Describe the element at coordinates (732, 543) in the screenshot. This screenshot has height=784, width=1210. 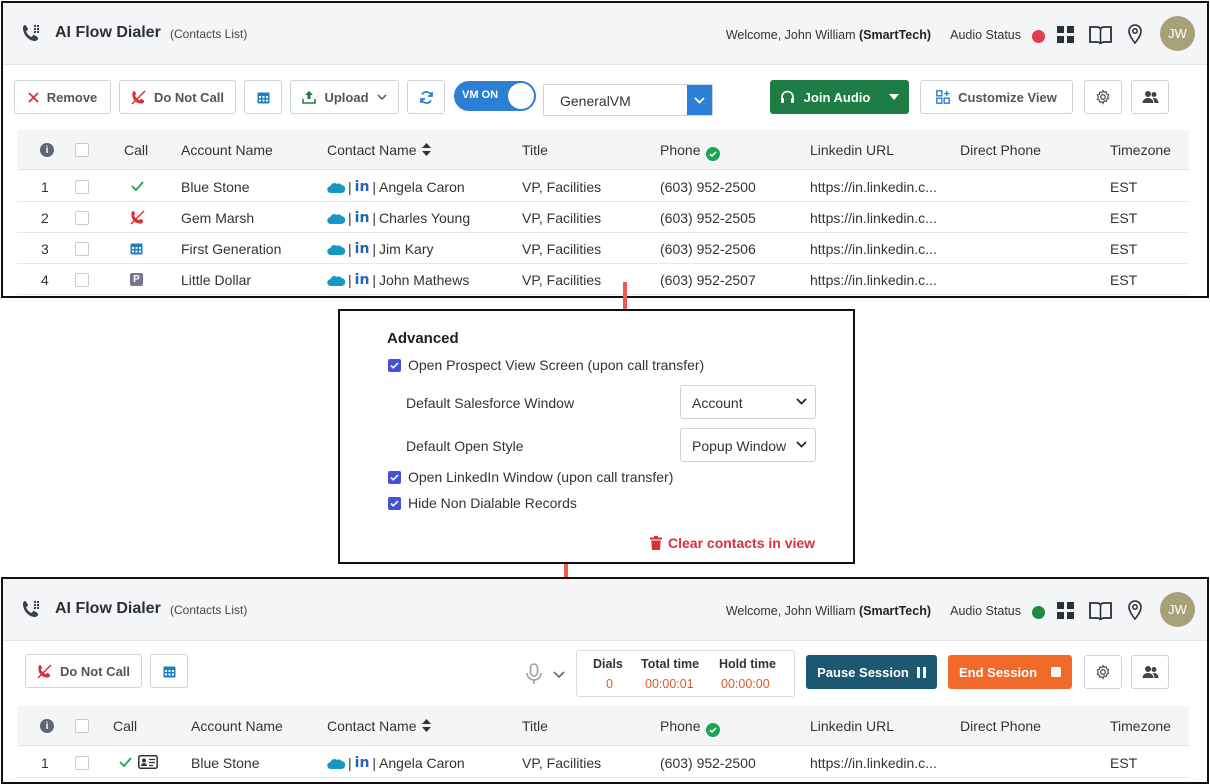
I see `clear-contacts-link: Clear contacts in view` at that location.